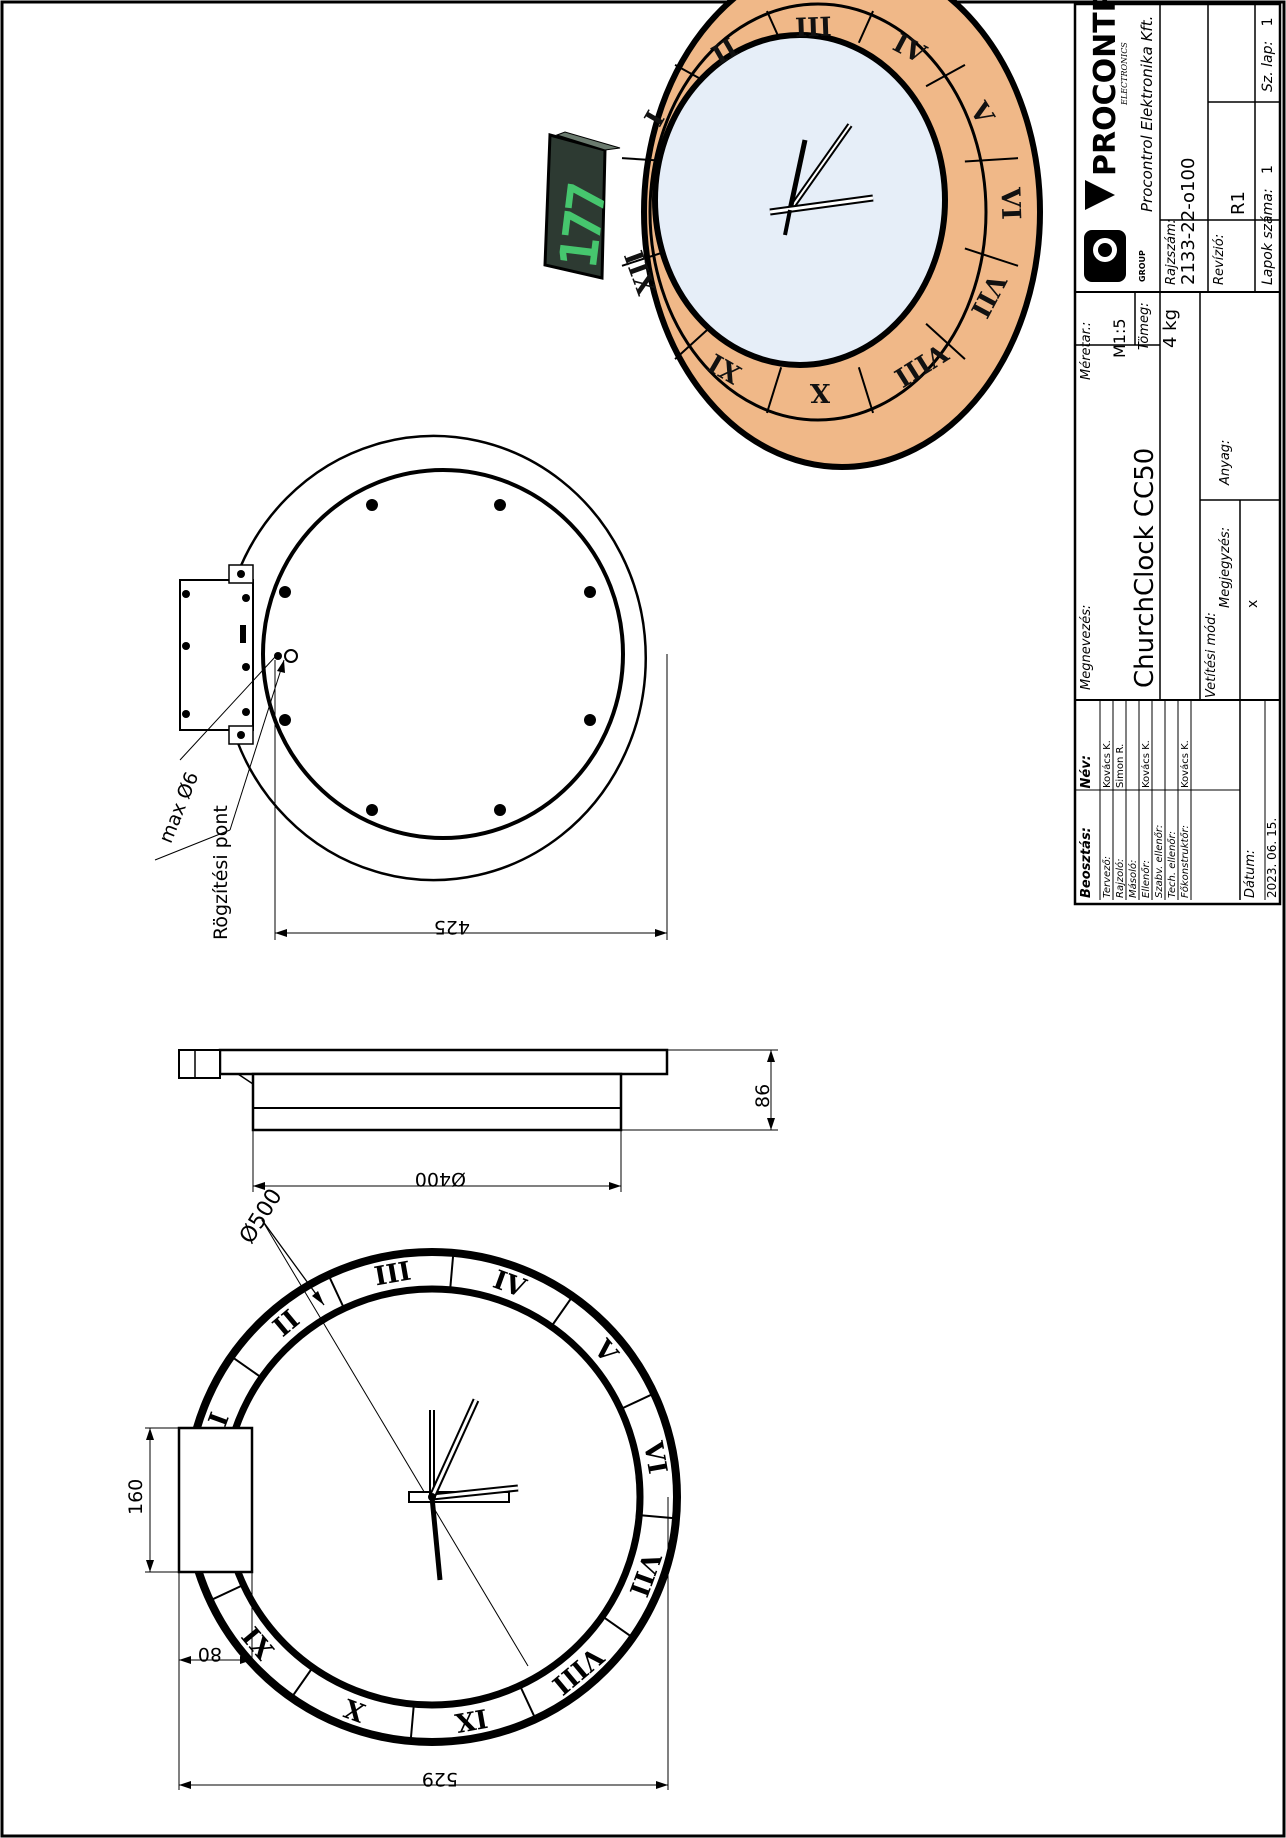  Describe the element at coordinates (1119, 338) in the screenshot. I see `meretarany-value: M1:5` at that location.